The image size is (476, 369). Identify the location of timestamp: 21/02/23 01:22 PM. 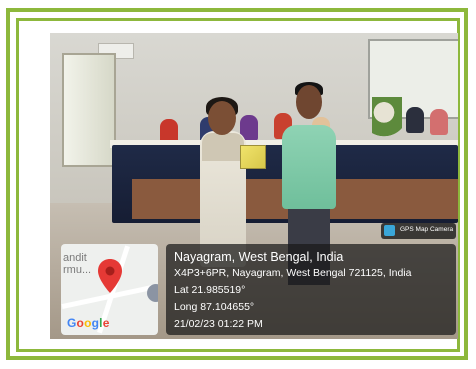
(218, 324).